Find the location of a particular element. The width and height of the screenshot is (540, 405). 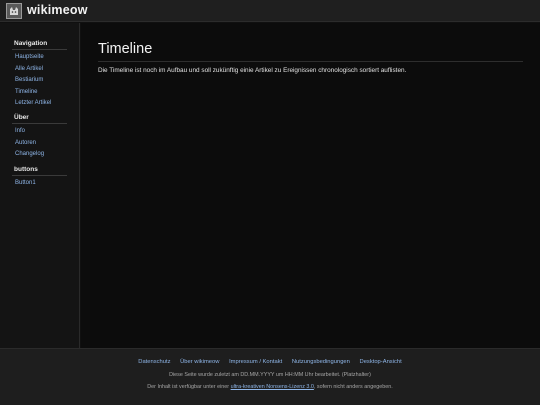

sidebar-item-changelog: Changelog is located at coordinates (29, 154).